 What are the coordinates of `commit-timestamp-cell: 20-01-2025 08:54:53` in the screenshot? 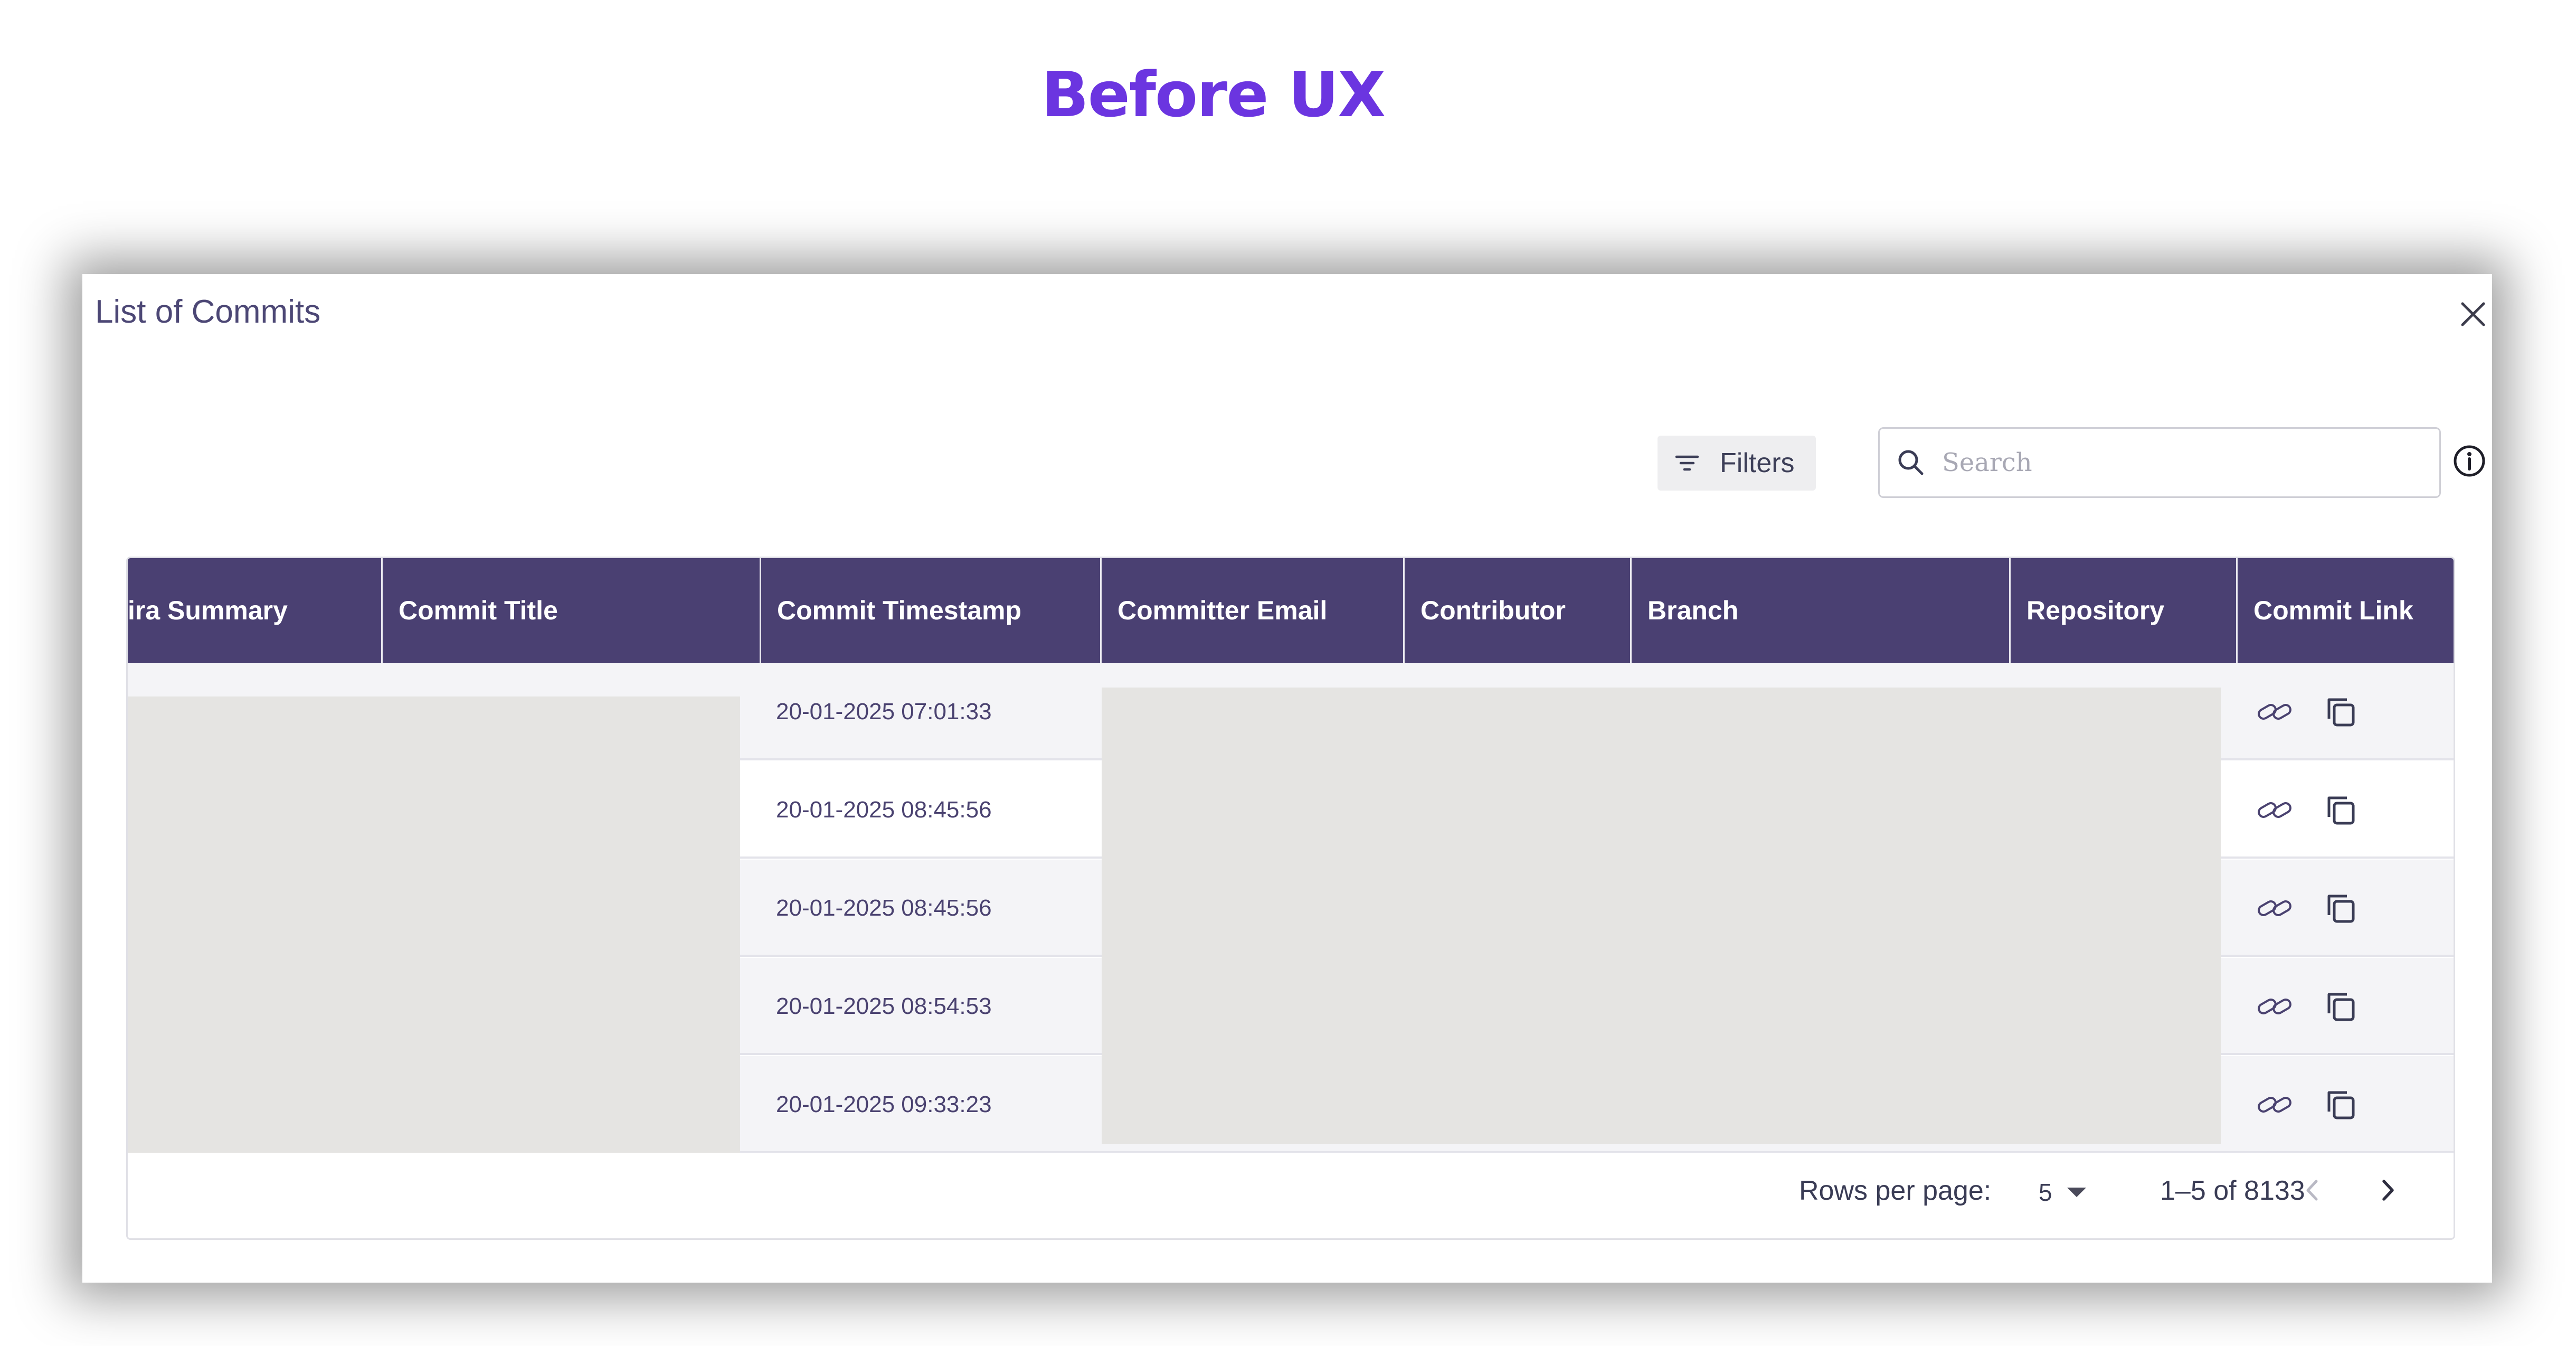 It's located at (884, 1006).